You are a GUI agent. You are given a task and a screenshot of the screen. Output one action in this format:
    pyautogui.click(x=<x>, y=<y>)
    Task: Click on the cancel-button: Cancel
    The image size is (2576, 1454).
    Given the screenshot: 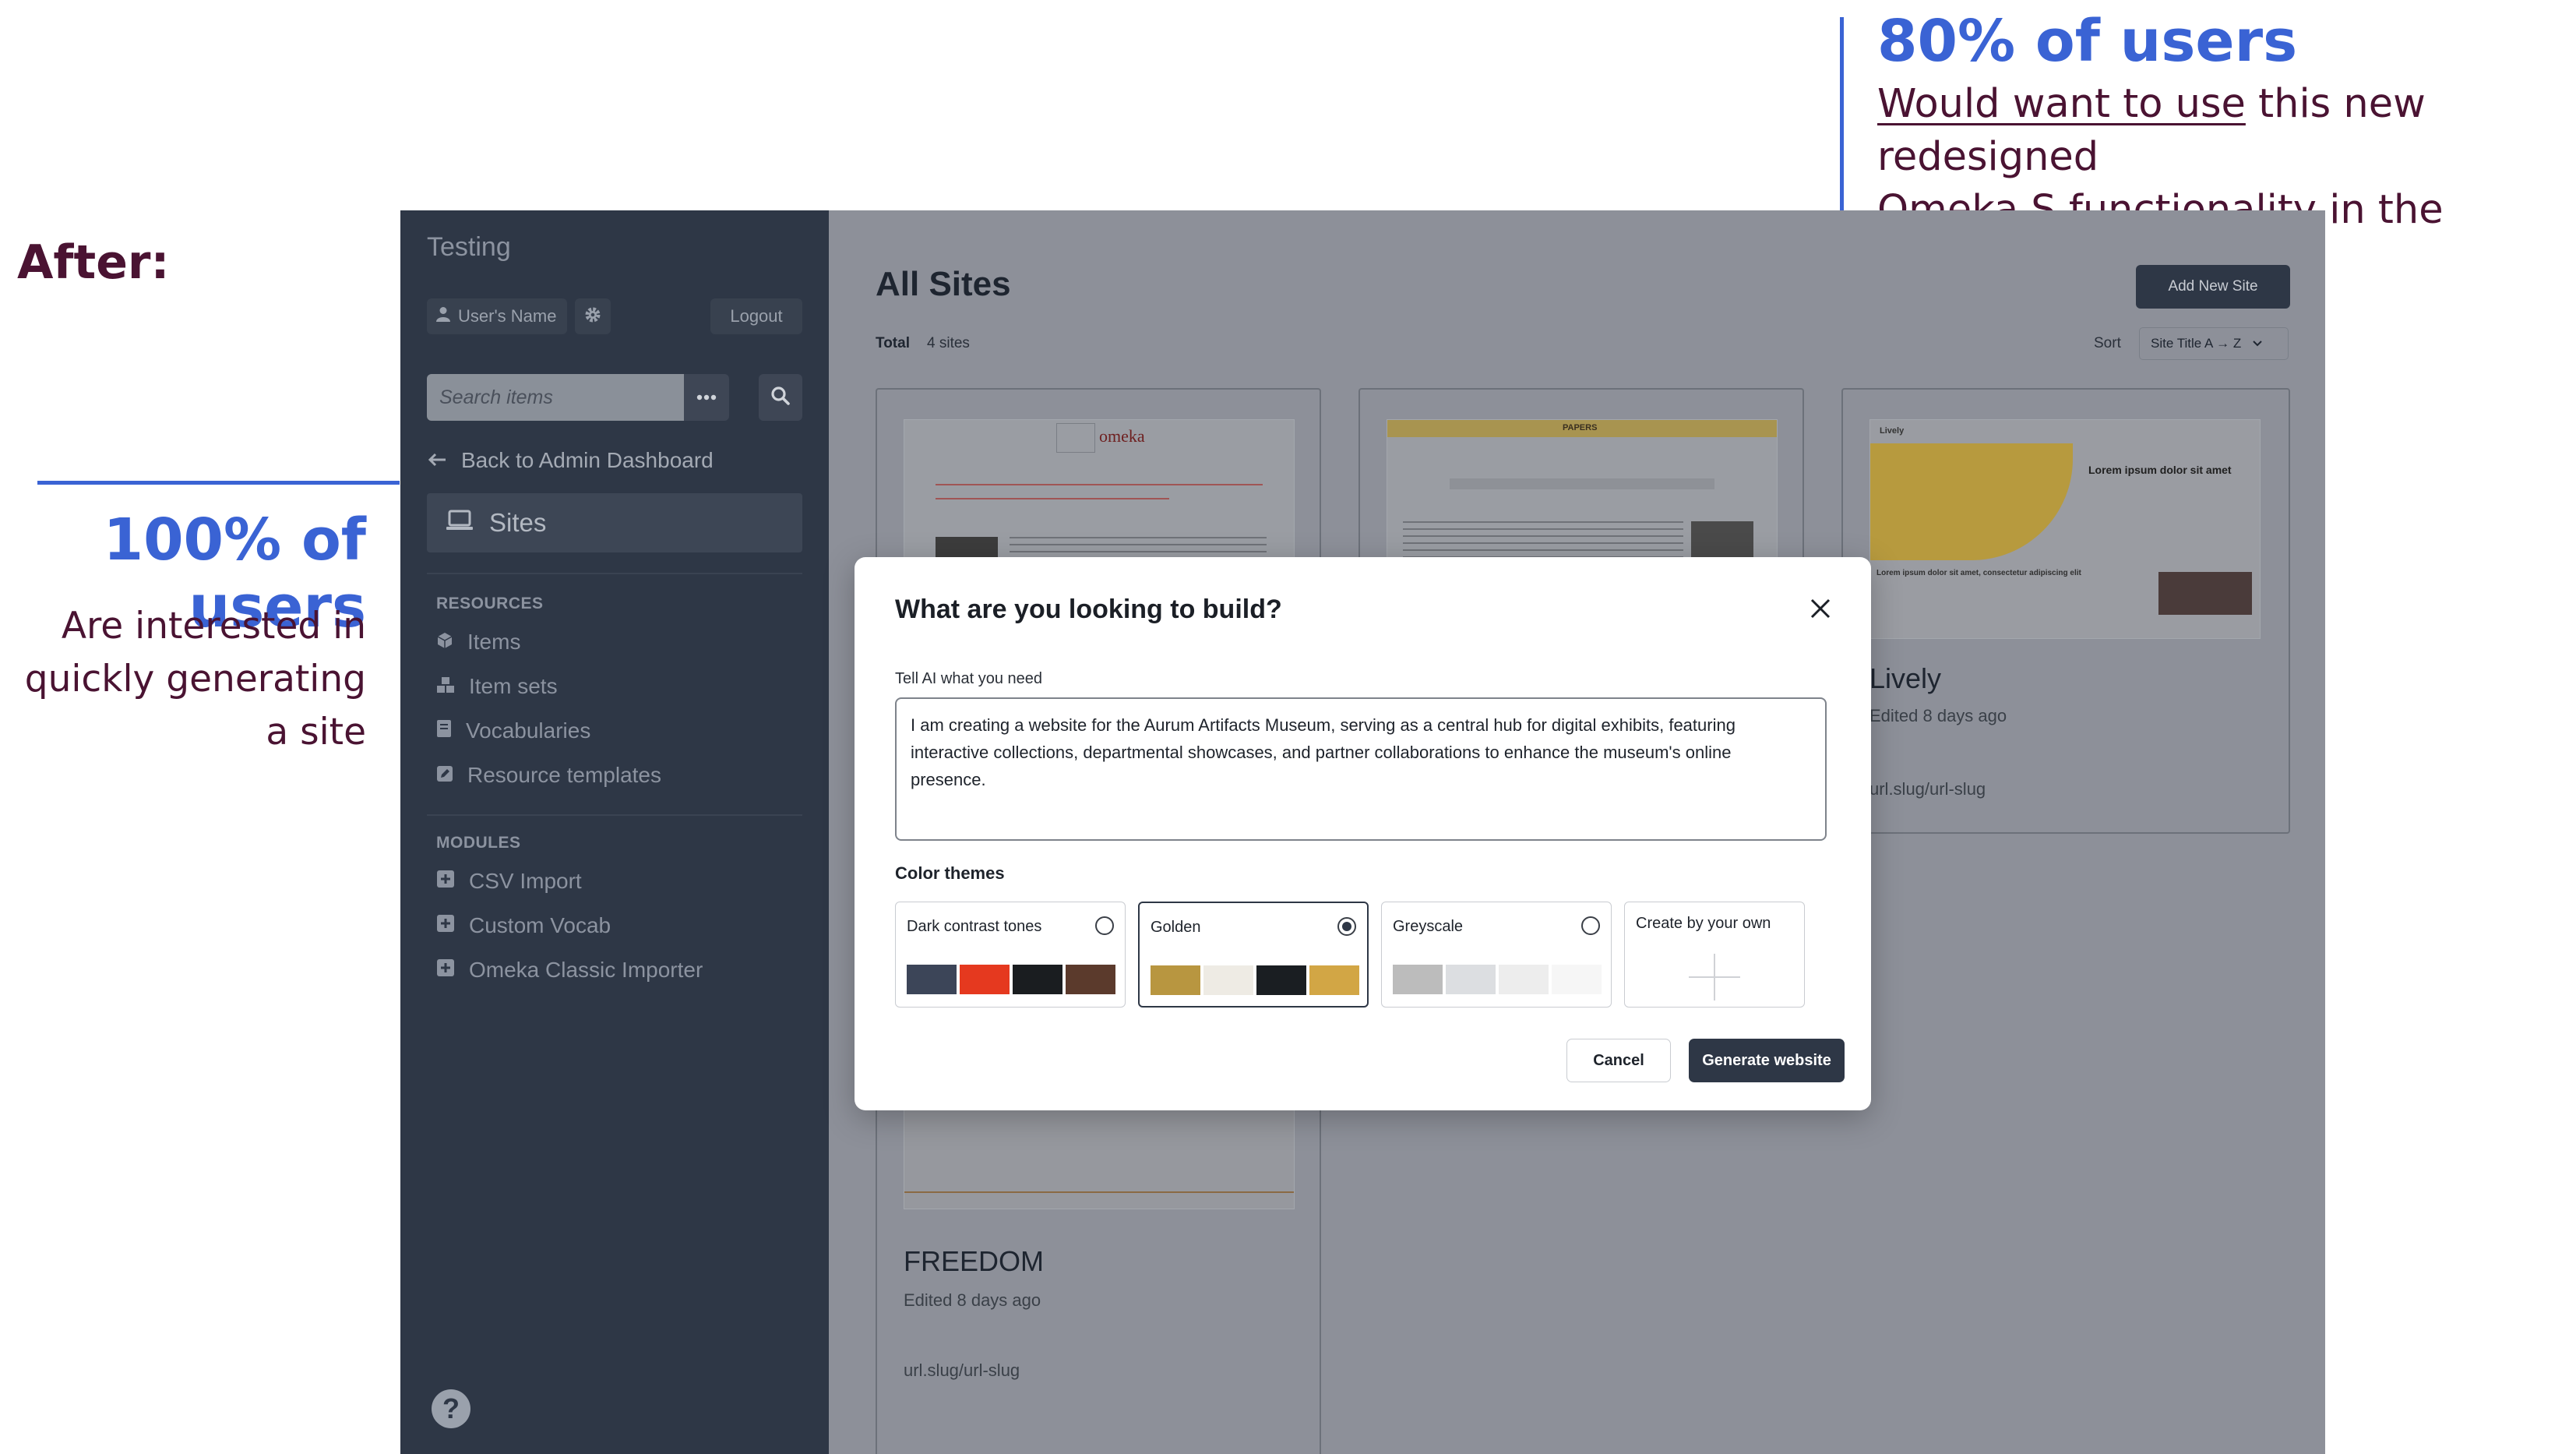 What is the action you would take?
    pyautogui.click(x=1619, y=1060)
    